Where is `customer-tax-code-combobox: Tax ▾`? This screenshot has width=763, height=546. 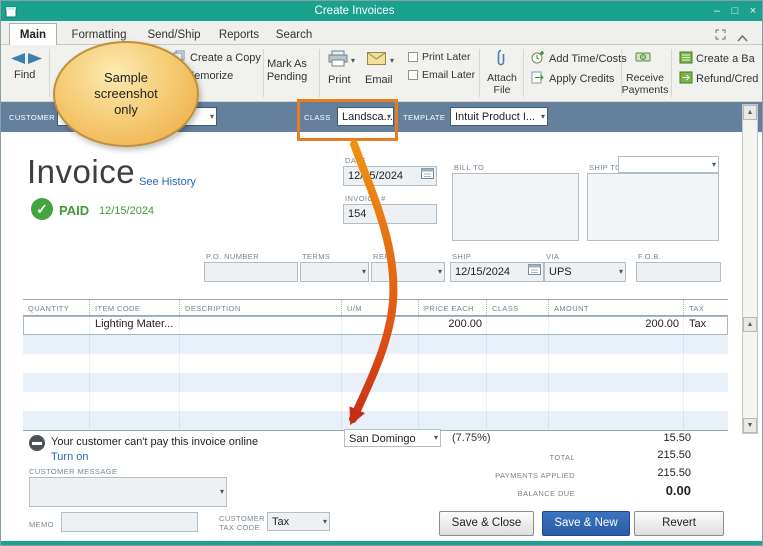 customer-tax-code-combobox: Tax ▾ is located at coordinates (298, 521).